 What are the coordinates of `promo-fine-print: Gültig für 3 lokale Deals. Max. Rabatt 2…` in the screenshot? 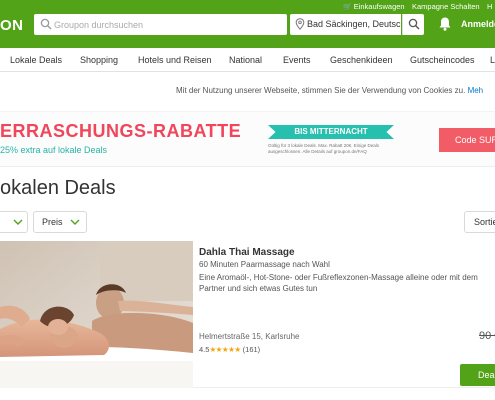 It's located at (324, 148).